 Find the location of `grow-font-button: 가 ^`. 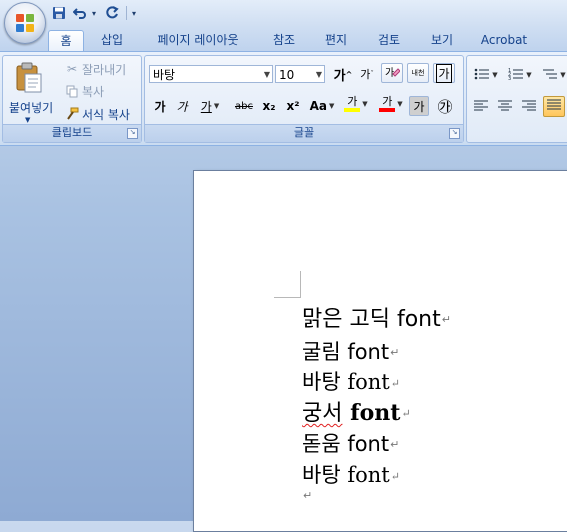

grow-font-button: 가 ^ is located at coordinates (343, 74).